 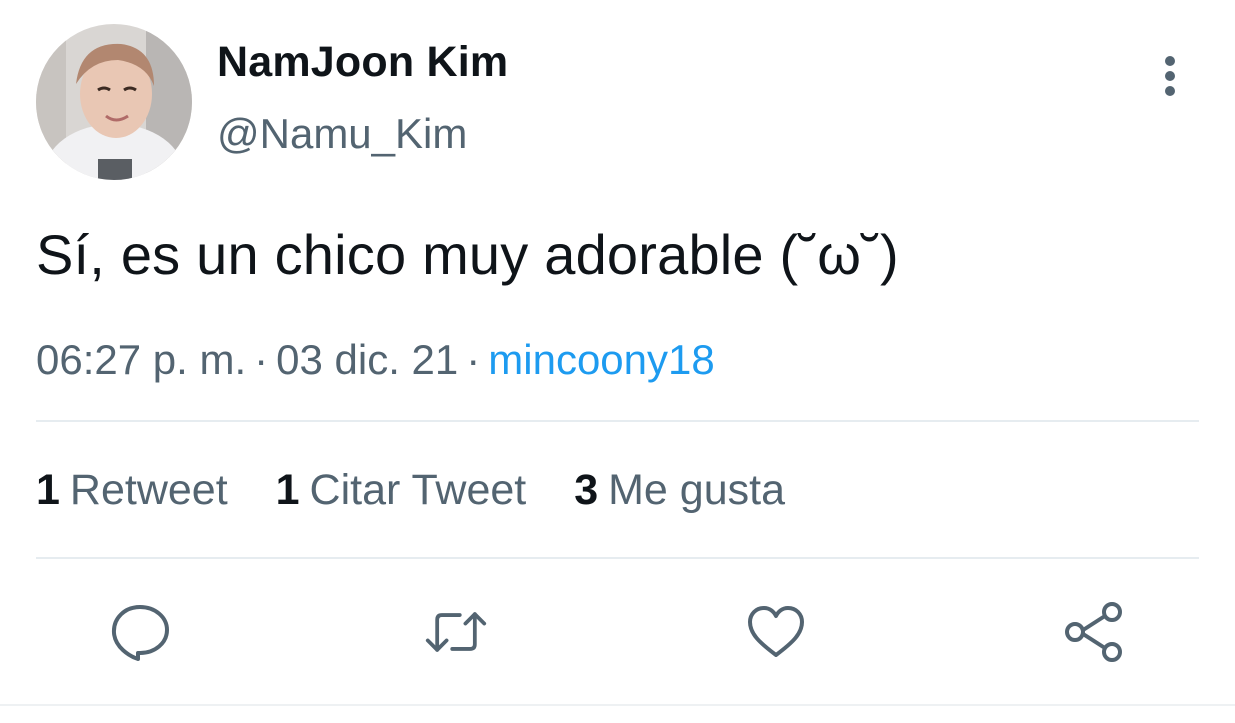 I want to click on quotes-label: Citar Tweet, so click(x=418, y=490).